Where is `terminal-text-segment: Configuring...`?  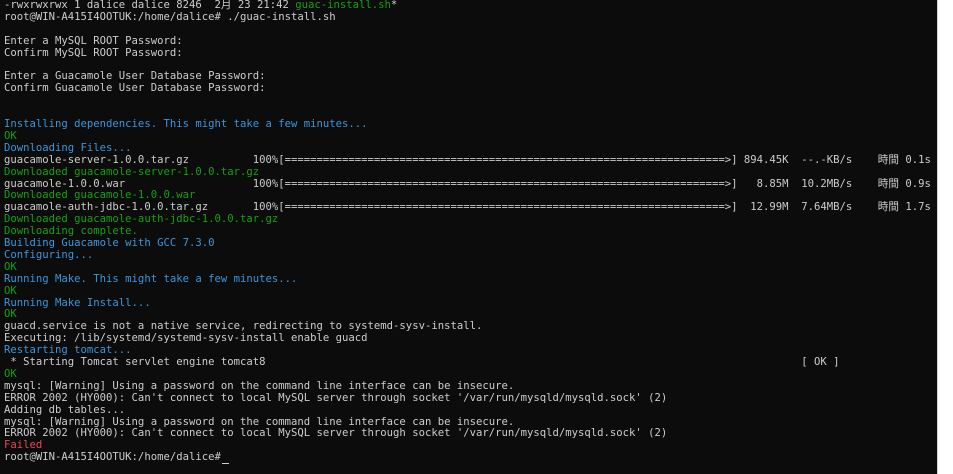
terminal-text-segment: Configuring... is located at coordinates (49, 254).